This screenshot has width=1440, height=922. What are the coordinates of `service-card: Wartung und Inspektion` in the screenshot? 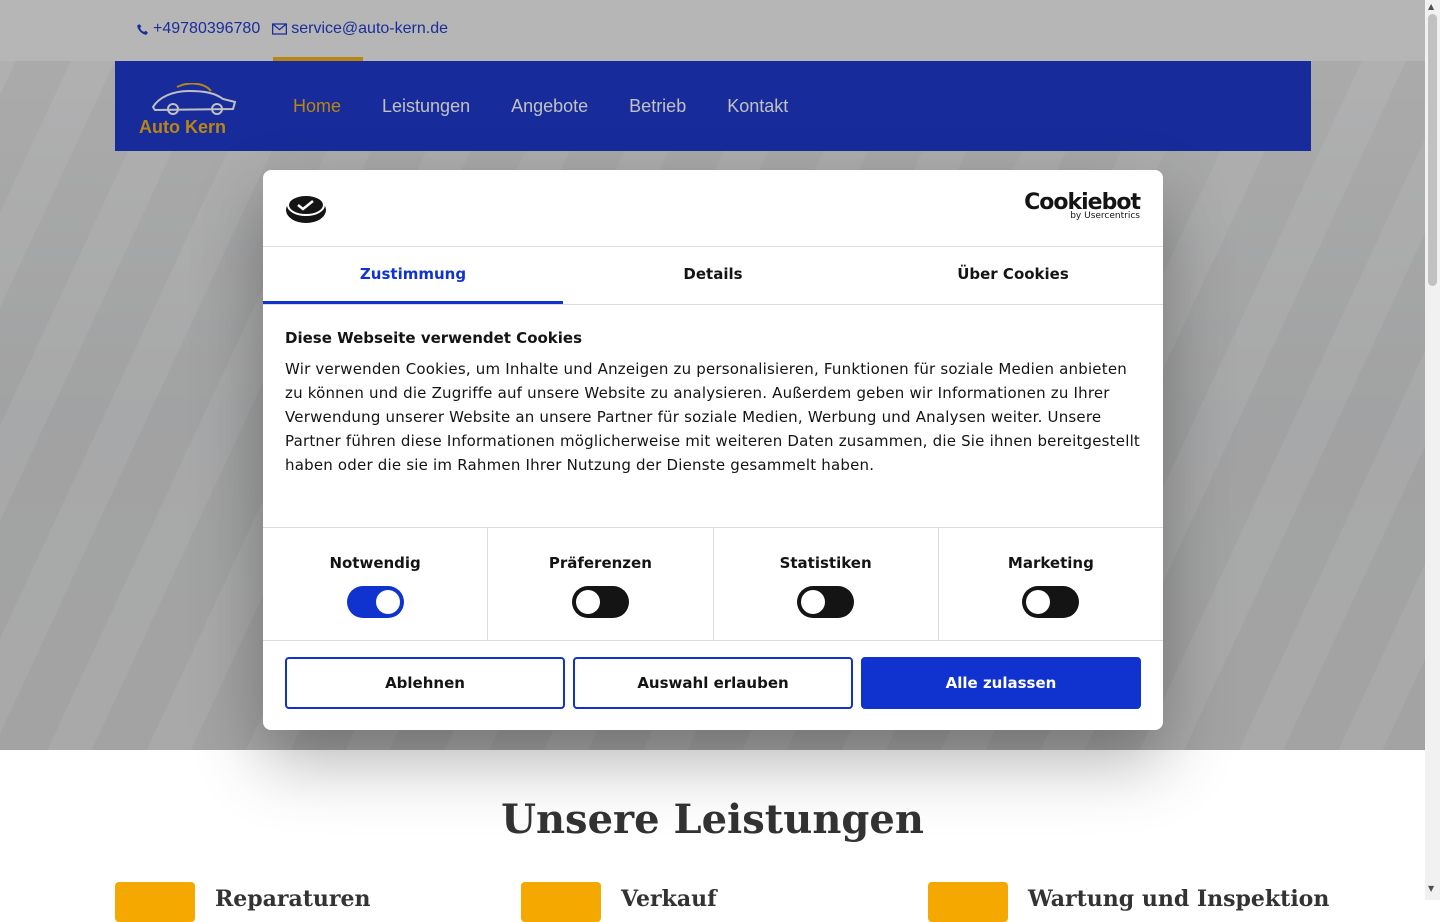 It's located at (1128, 902).